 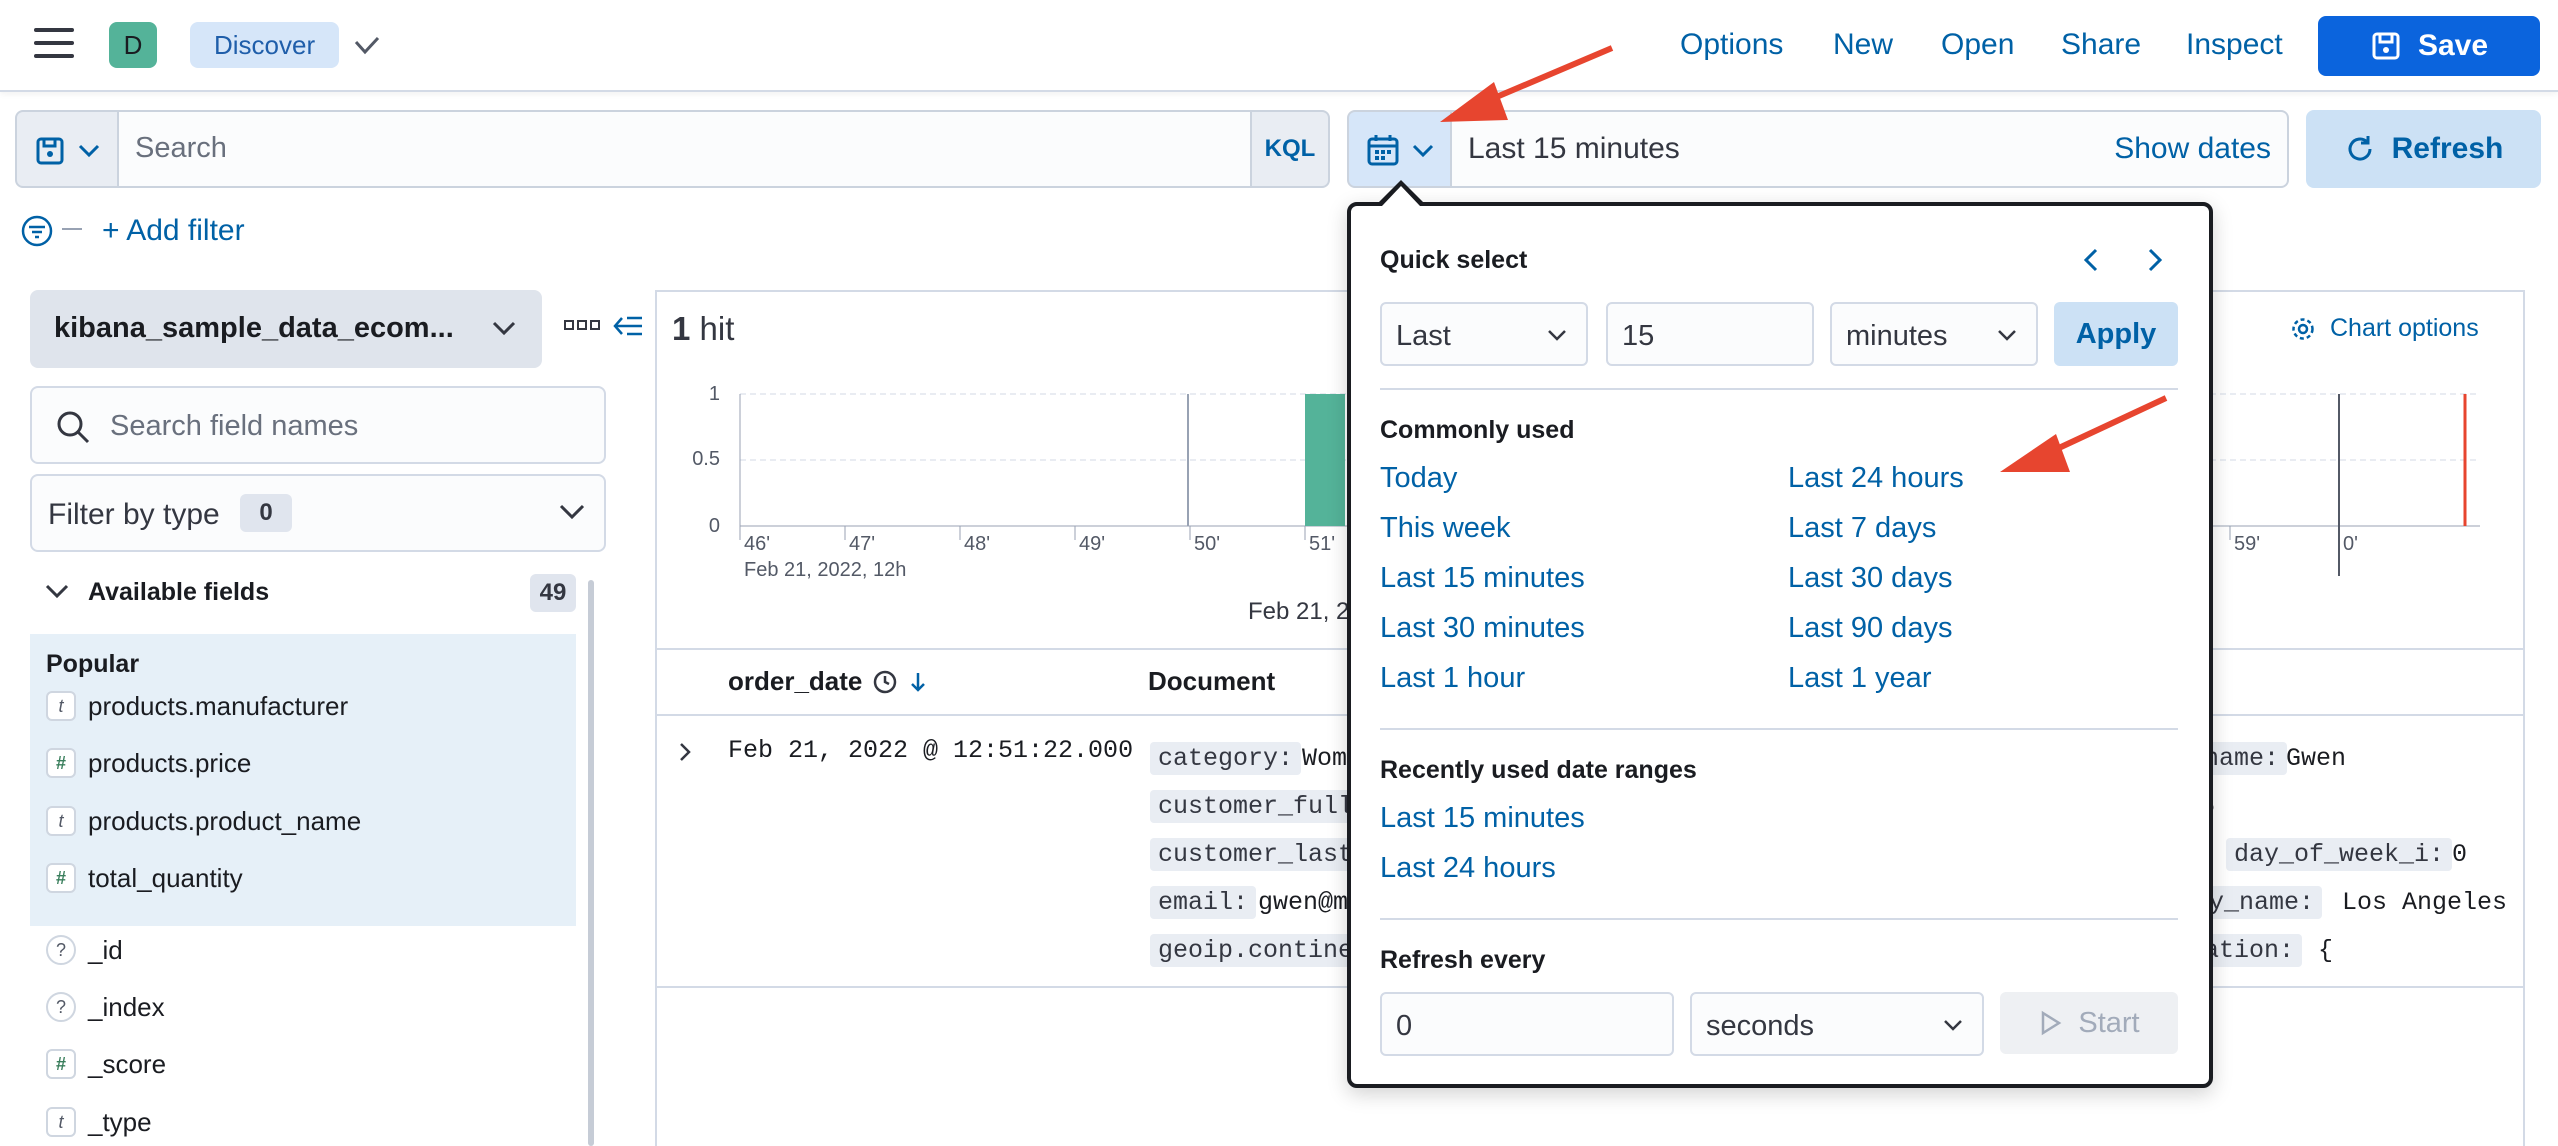 I want to click on quick-link-last-1-hour: Last 1 hour, so click(x=1452, y=678).